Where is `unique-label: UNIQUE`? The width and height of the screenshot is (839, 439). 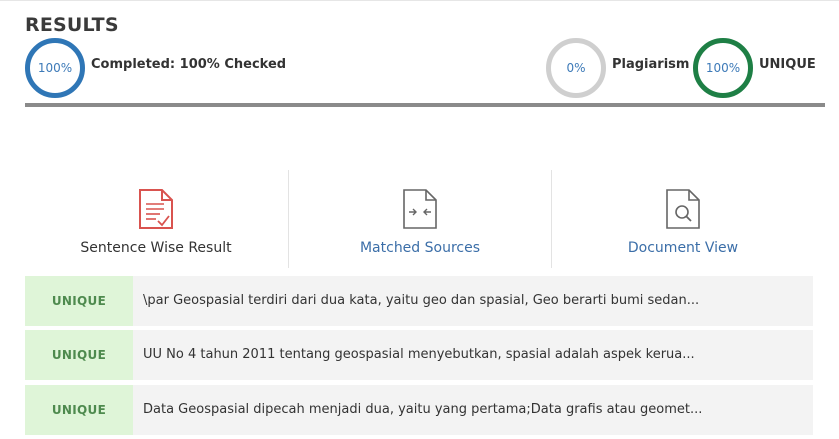 unique-label: UNIQUE is located at coordinates (787, 64).